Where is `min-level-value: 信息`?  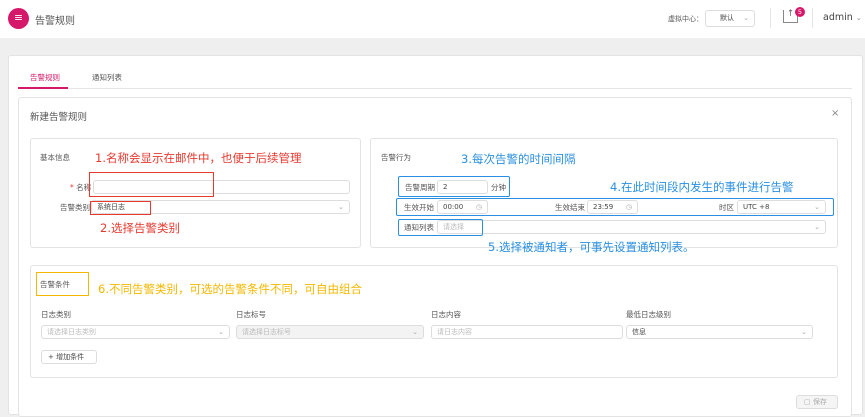
min-level-value: 信息 is located at coordinates (639, 332).